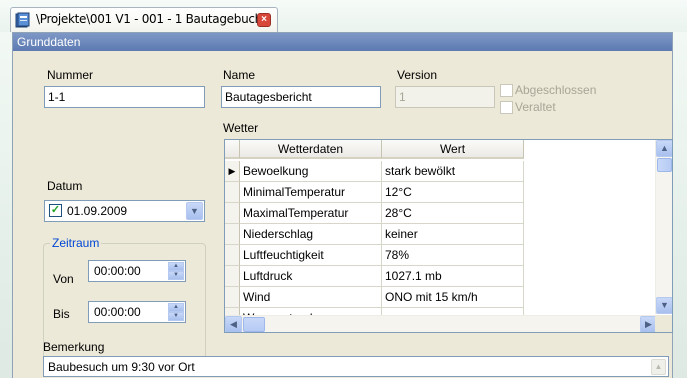  I want to click on table-cell: keiner, so click(453, 234).